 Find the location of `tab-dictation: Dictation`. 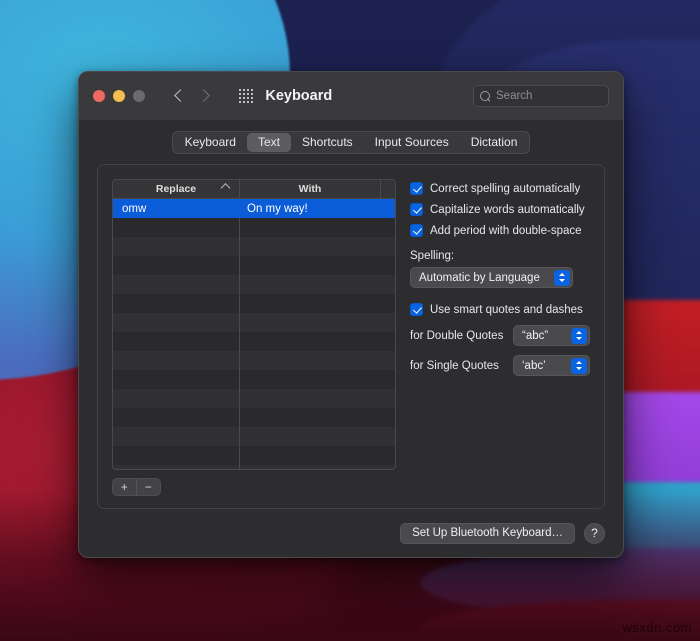

tab-dictation: Dictation is located at coordinates (494, 142).